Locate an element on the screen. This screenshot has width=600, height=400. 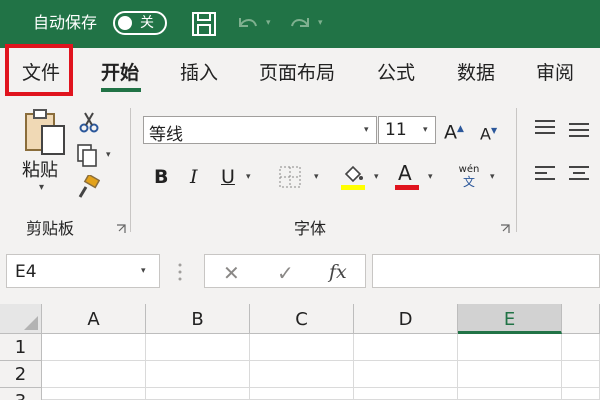
tab-data: 数据 is located at coordinates (476, 74).